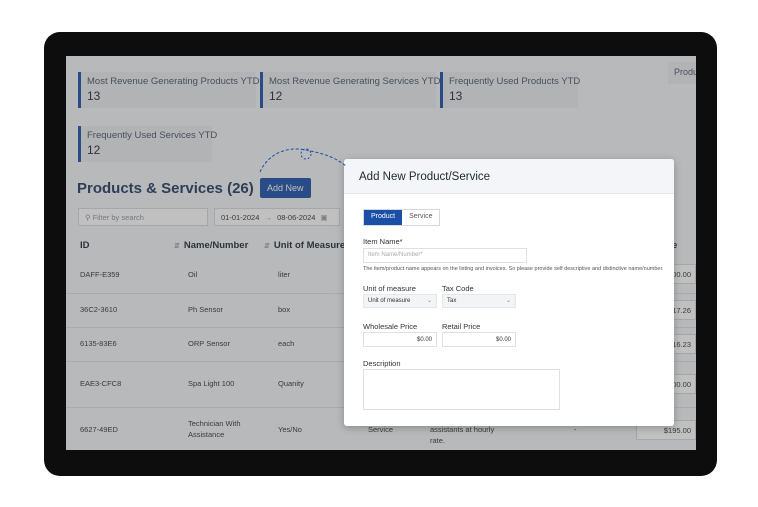 Image resolution: width=758 pixels, height=507 pixels. Describe the element at coordinates (211, 383) in the screenshot. I see `cell-name: Spa Light 100` at that location.